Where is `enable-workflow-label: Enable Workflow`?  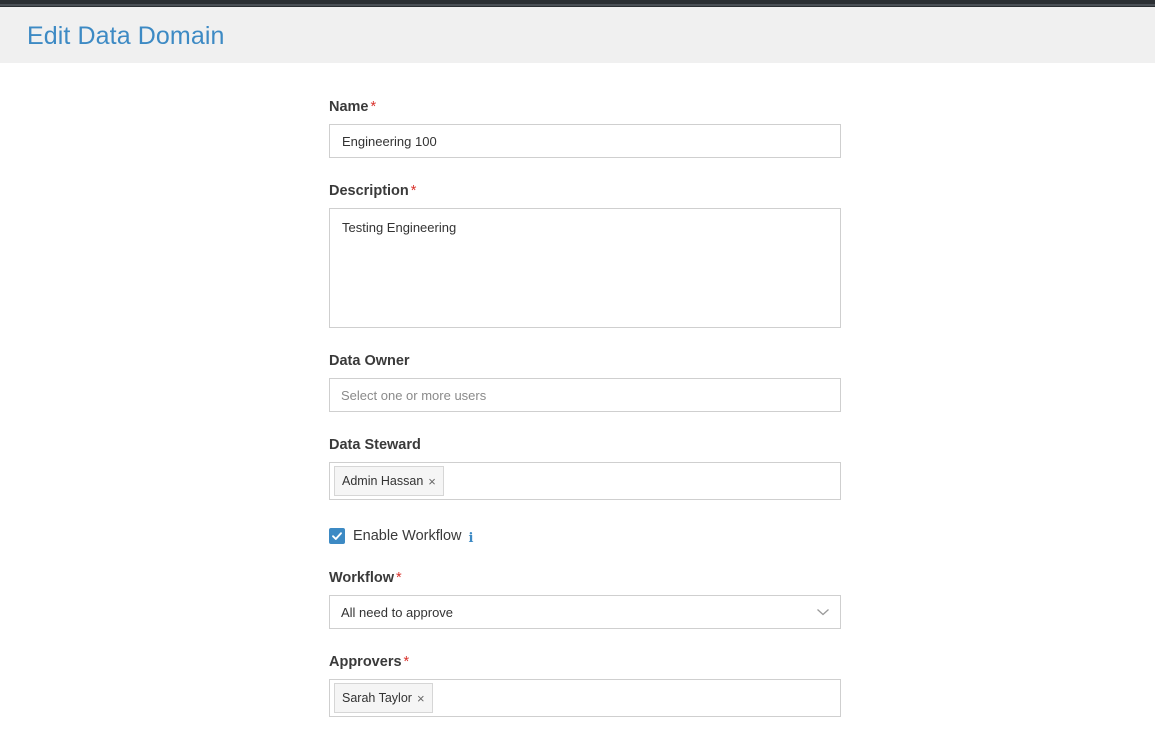
enable-workflow-label: Enable Workflow is located at coordinates (407, 536).